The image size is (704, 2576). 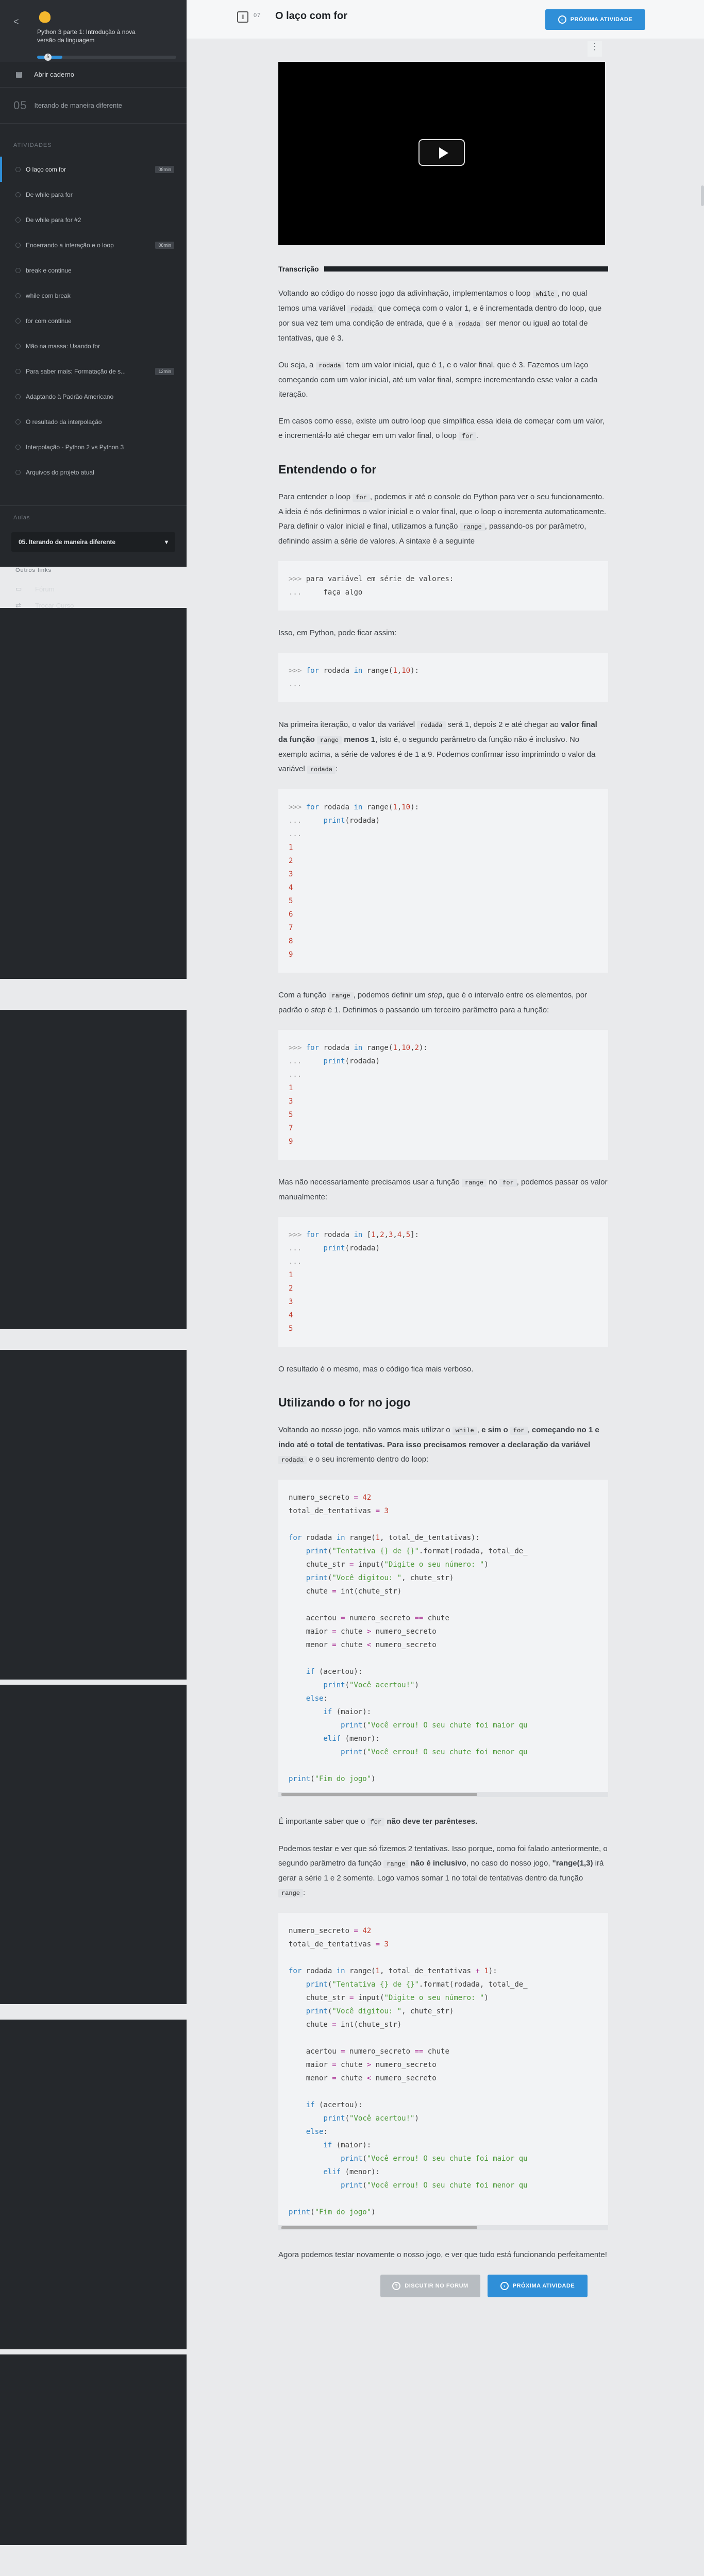 I want to click on bottom-next-activity-button: › PRÓXIMA ATIVIDADE, so click(x=538, y=2286).